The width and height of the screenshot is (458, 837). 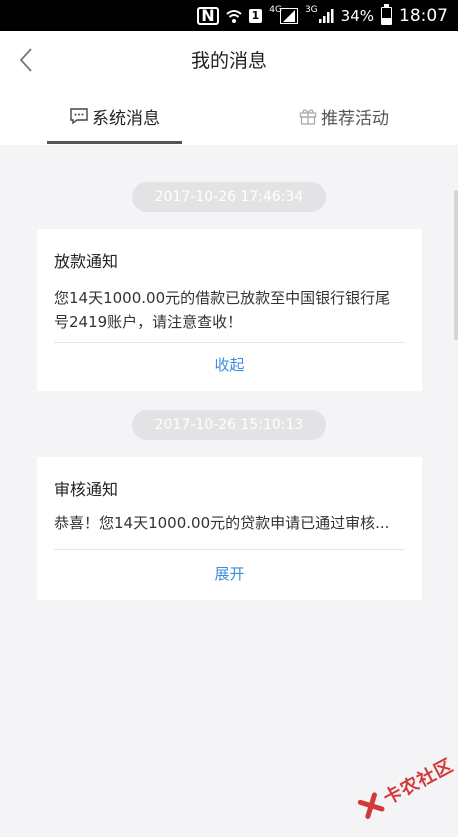 What do you see at coordinates (126, 118) in the screenshot?
I see `tab-label: 系统消息` at bounding box center [126, 118].